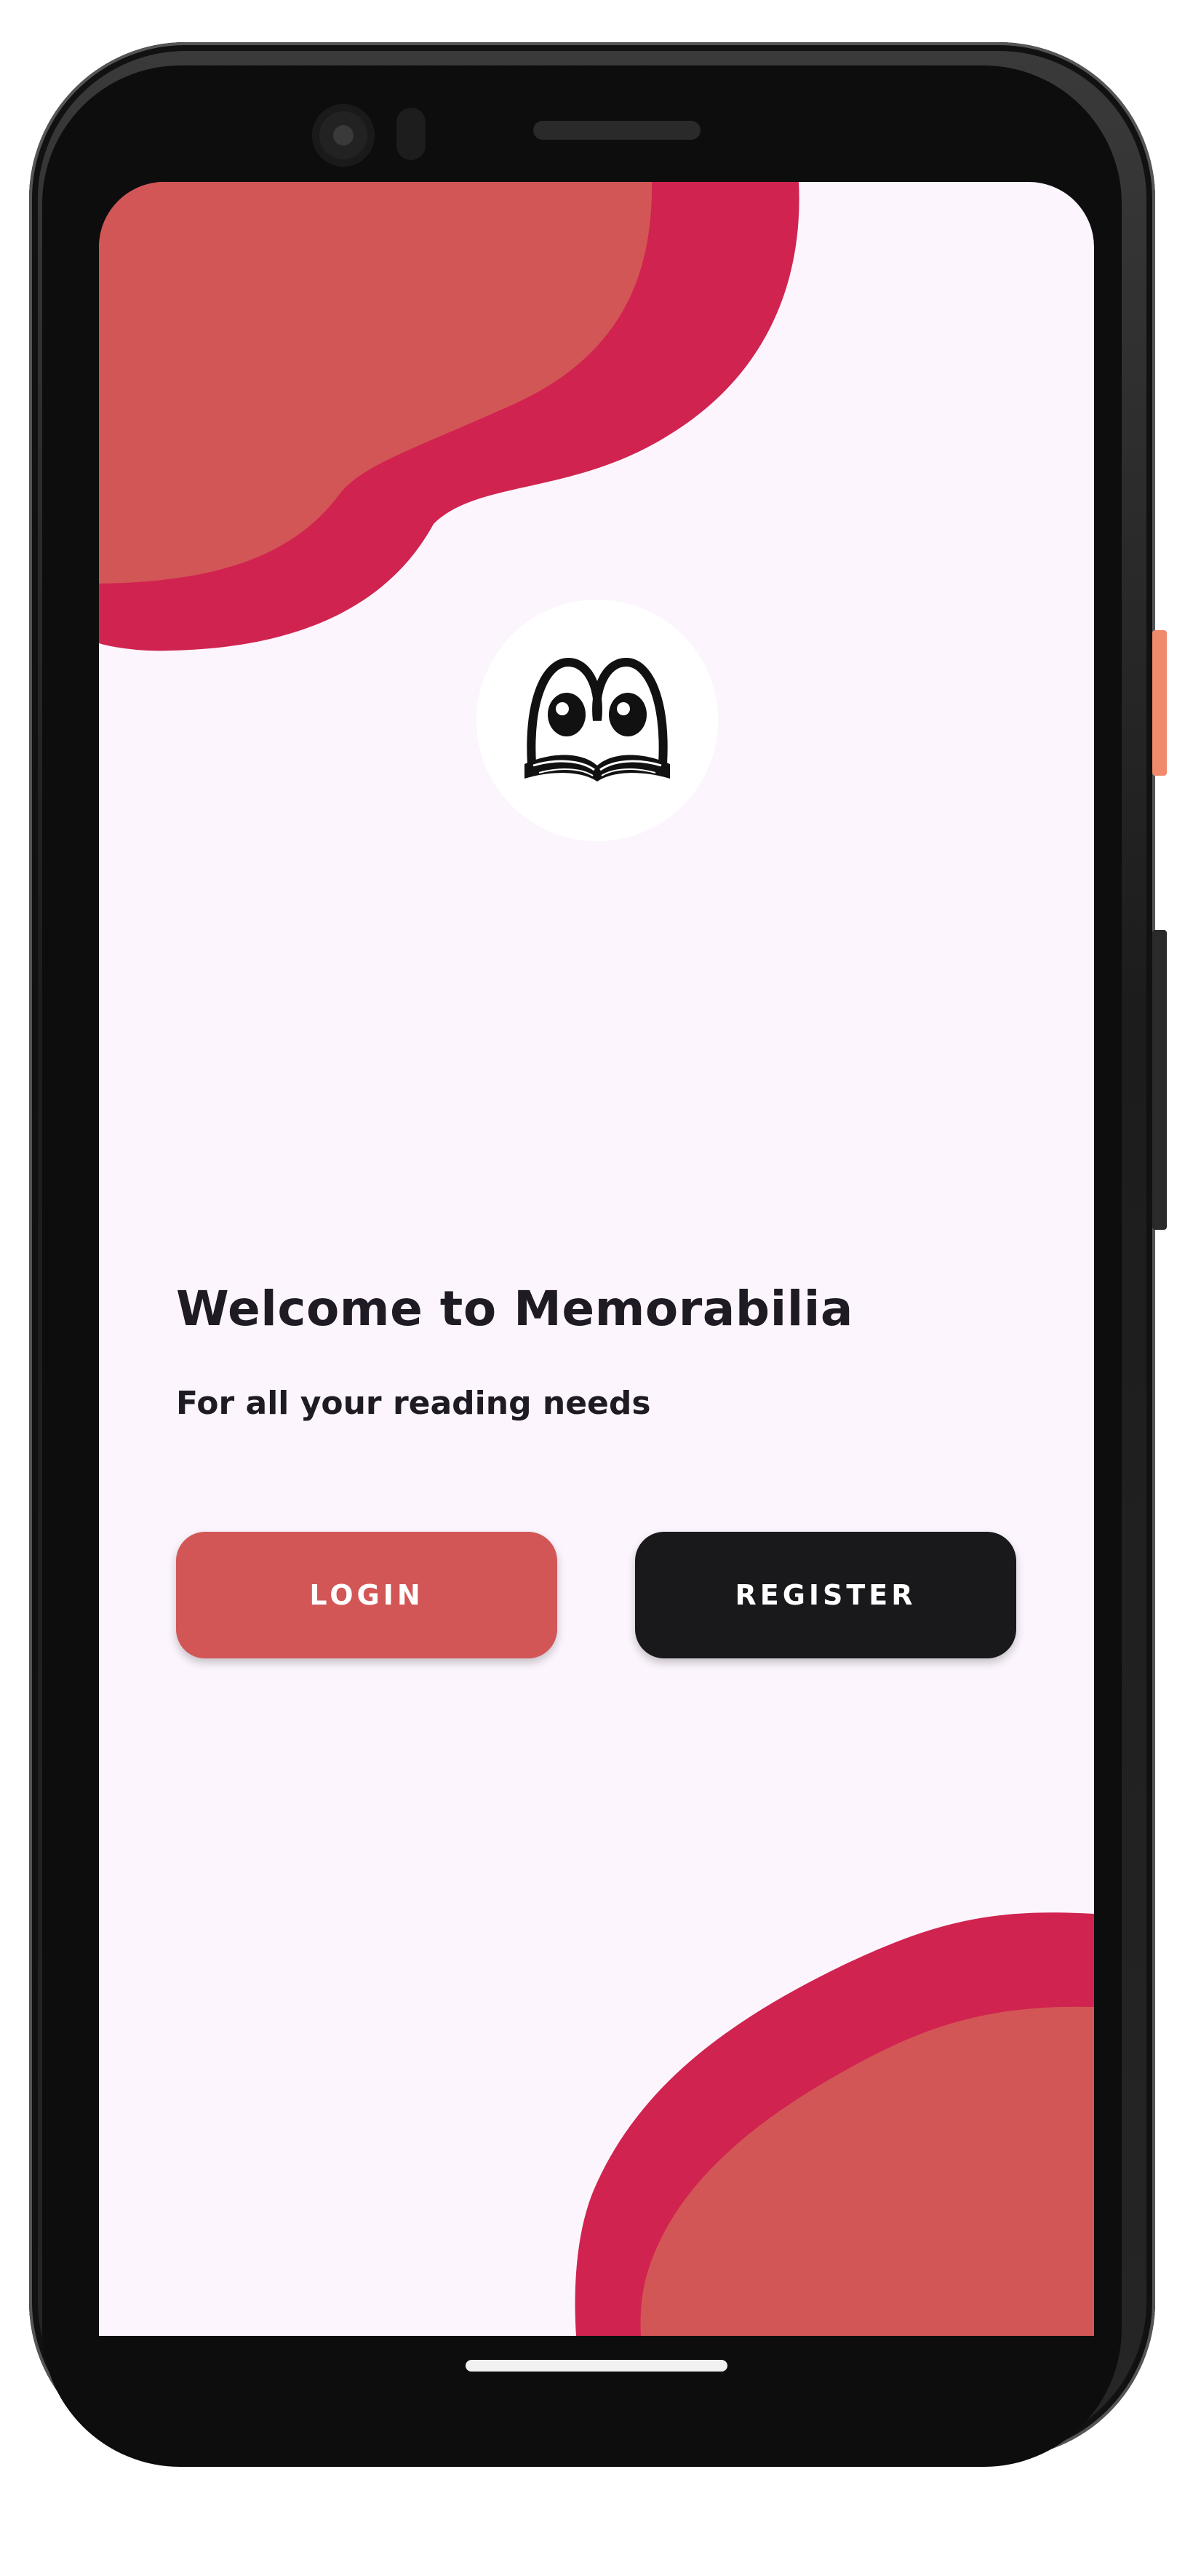 The width and height of the screenshot is (1193, 2576). Describe the element at coordinates (411, 134) in the screenshot. I see `proximity-sensor` at that location.